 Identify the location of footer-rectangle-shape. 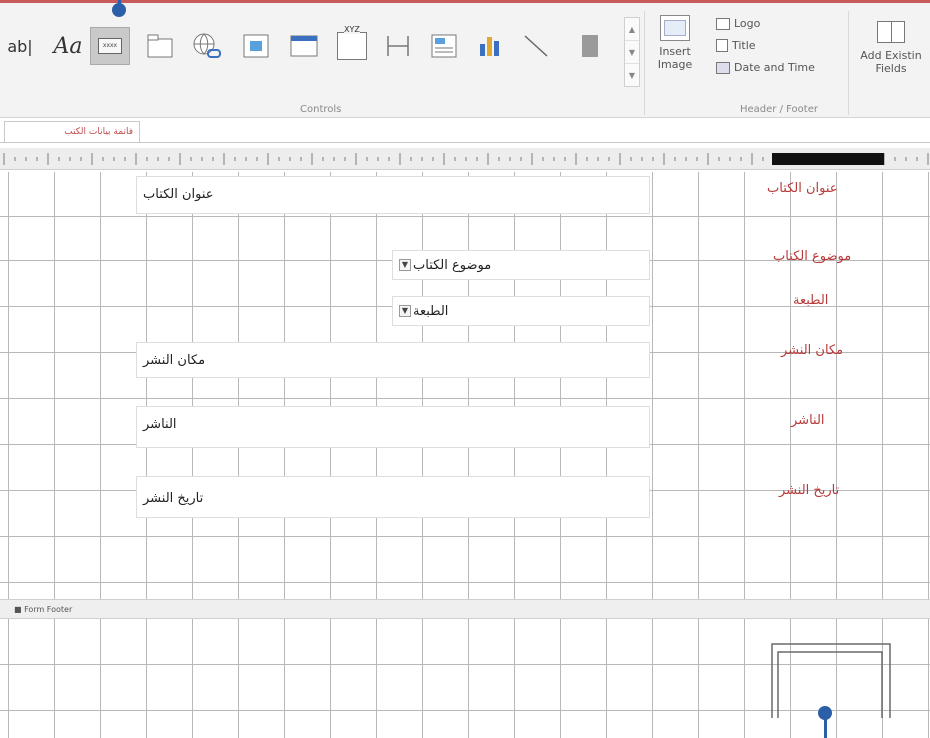
(832, 680).